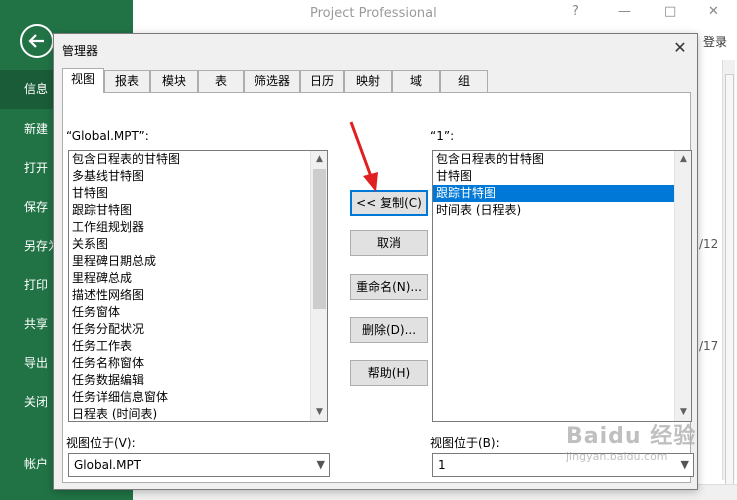 This screenshot has width=737, height=500. Describe the element at coordinates (101, 443) in the screenshot. I see `left-location-label: 视图位于(V):` at that location.